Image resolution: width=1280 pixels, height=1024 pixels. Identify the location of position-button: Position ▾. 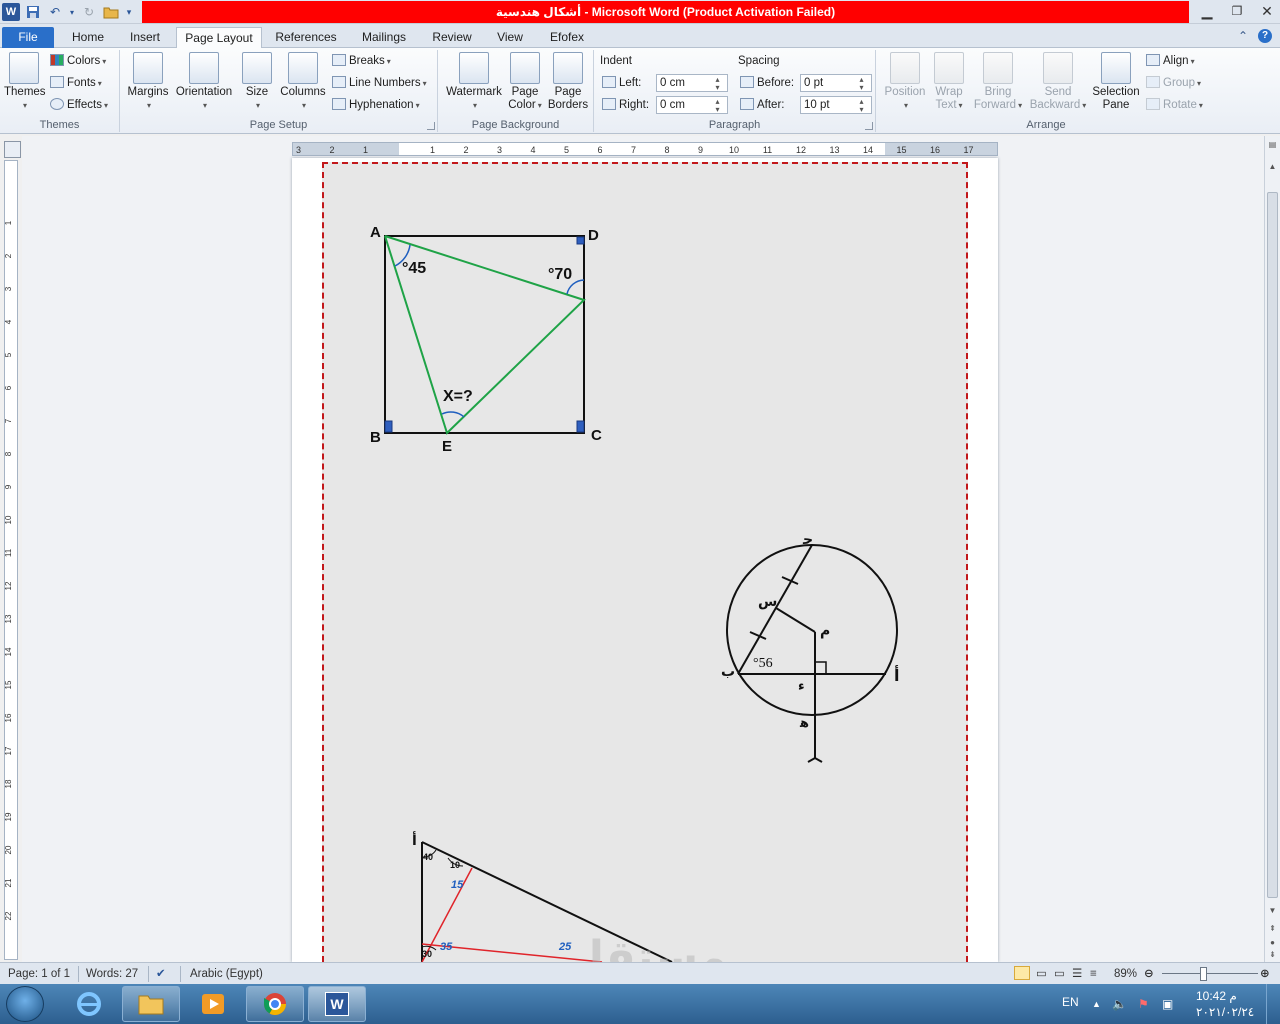
(905, 82).